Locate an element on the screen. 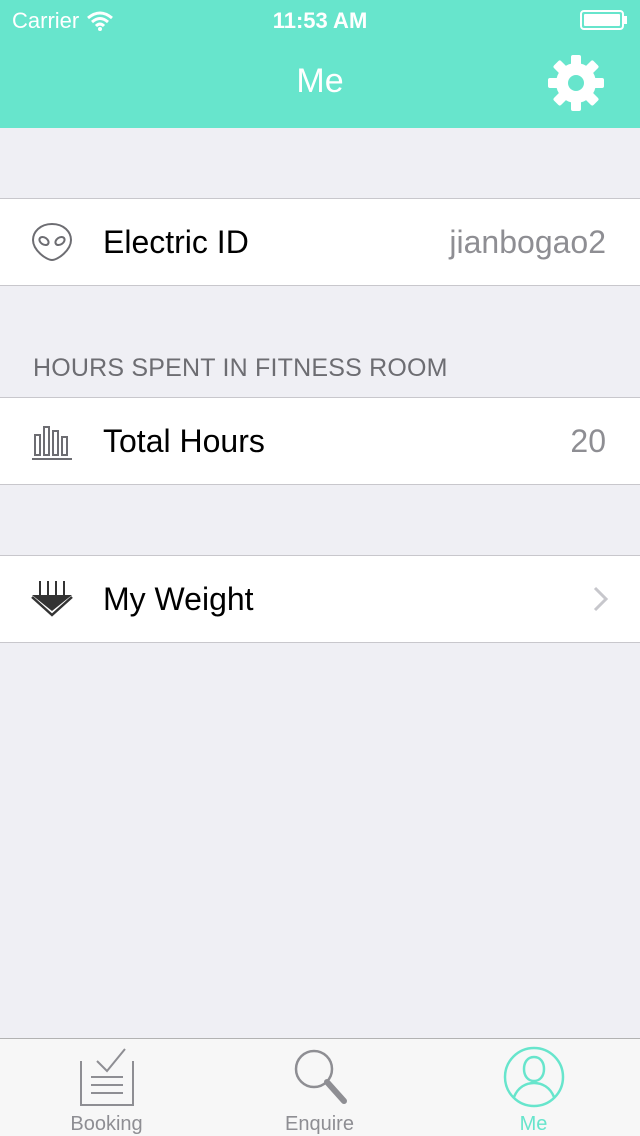  header: Carrier 11:53 AM Me is located at coordinates (320, 64).